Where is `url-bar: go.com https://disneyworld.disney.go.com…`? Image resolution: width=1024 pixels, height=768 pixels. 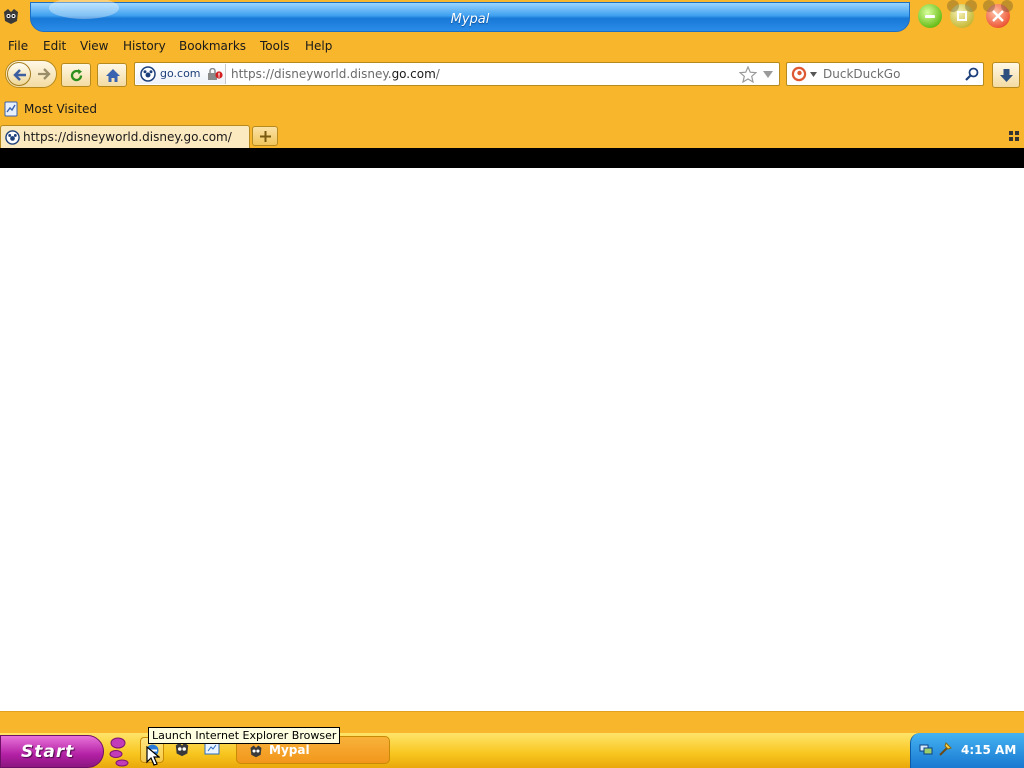 url-bar: go.com https://disneyworld.disney.go.com… is located at coordinates (457, 74).